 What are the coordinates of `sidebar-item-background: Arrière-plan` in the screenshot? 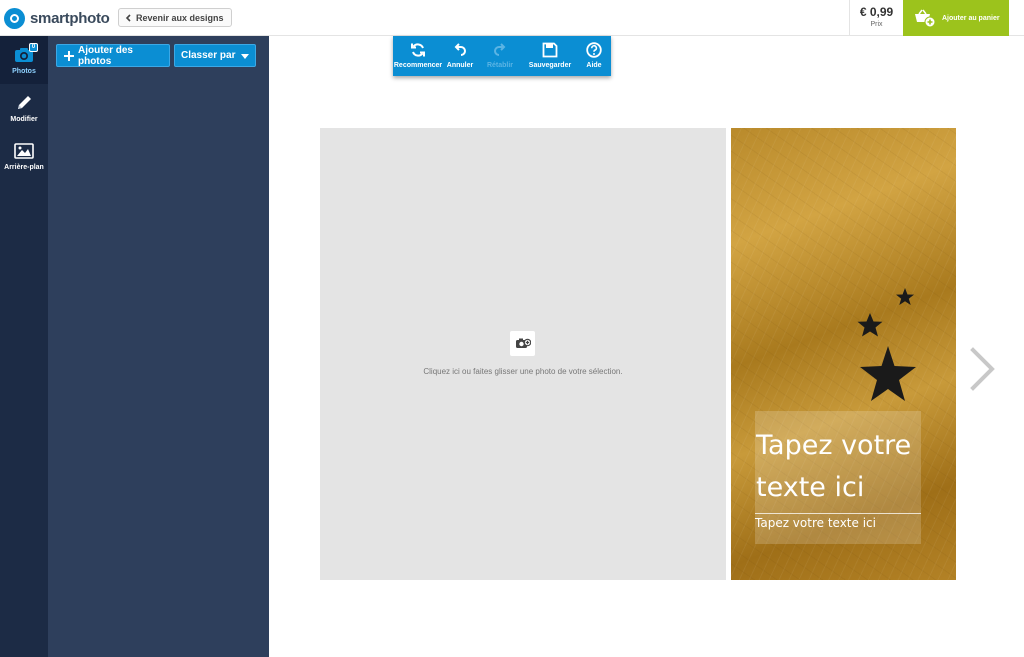 It's located at (24, 156).